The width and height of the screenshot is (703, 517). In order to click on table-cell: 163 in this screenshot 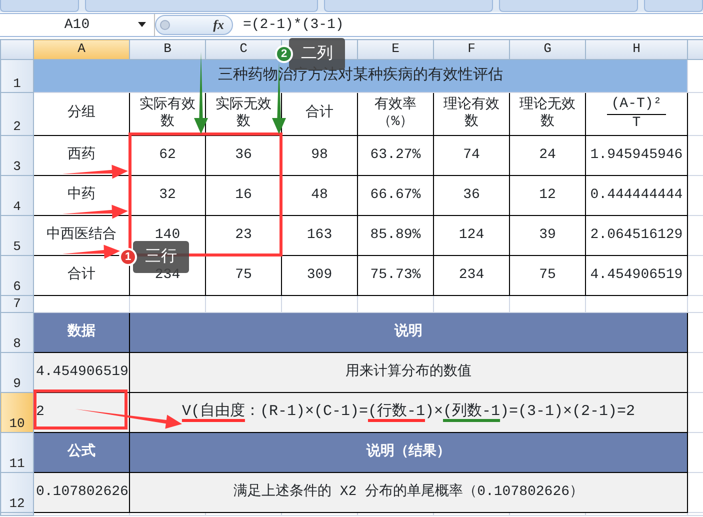, I will do `click(320, 236)`.